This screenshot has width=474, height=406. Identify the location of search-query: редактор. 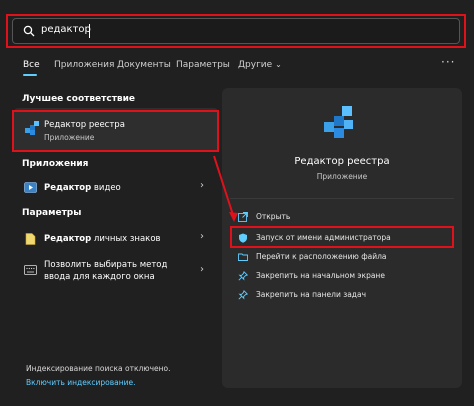
(66, 29).